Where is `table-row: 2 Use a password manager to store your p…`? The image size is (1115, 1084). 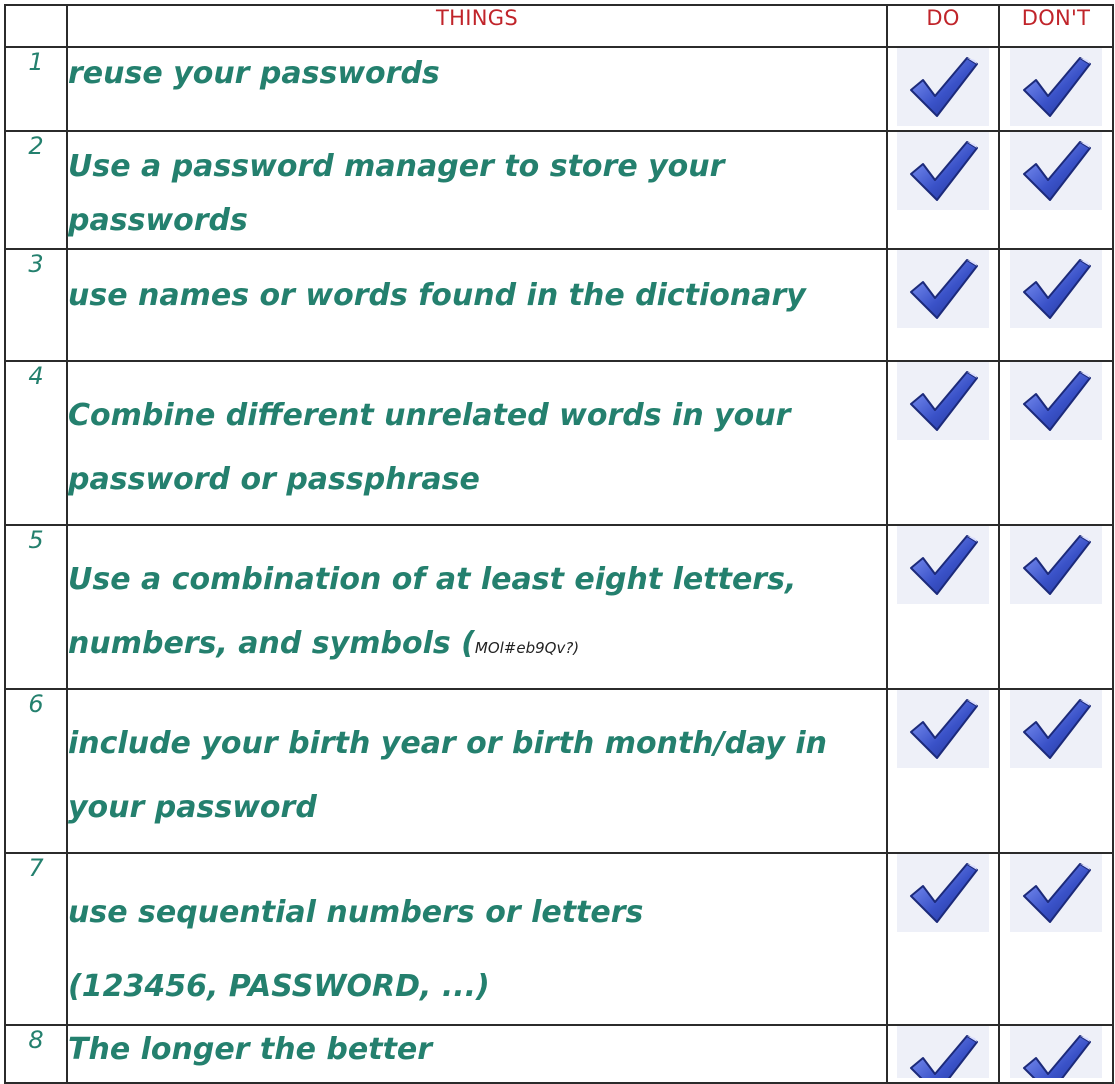 table-row: 2 Use a password manager to store your p… is located at coordinates (559, 190).